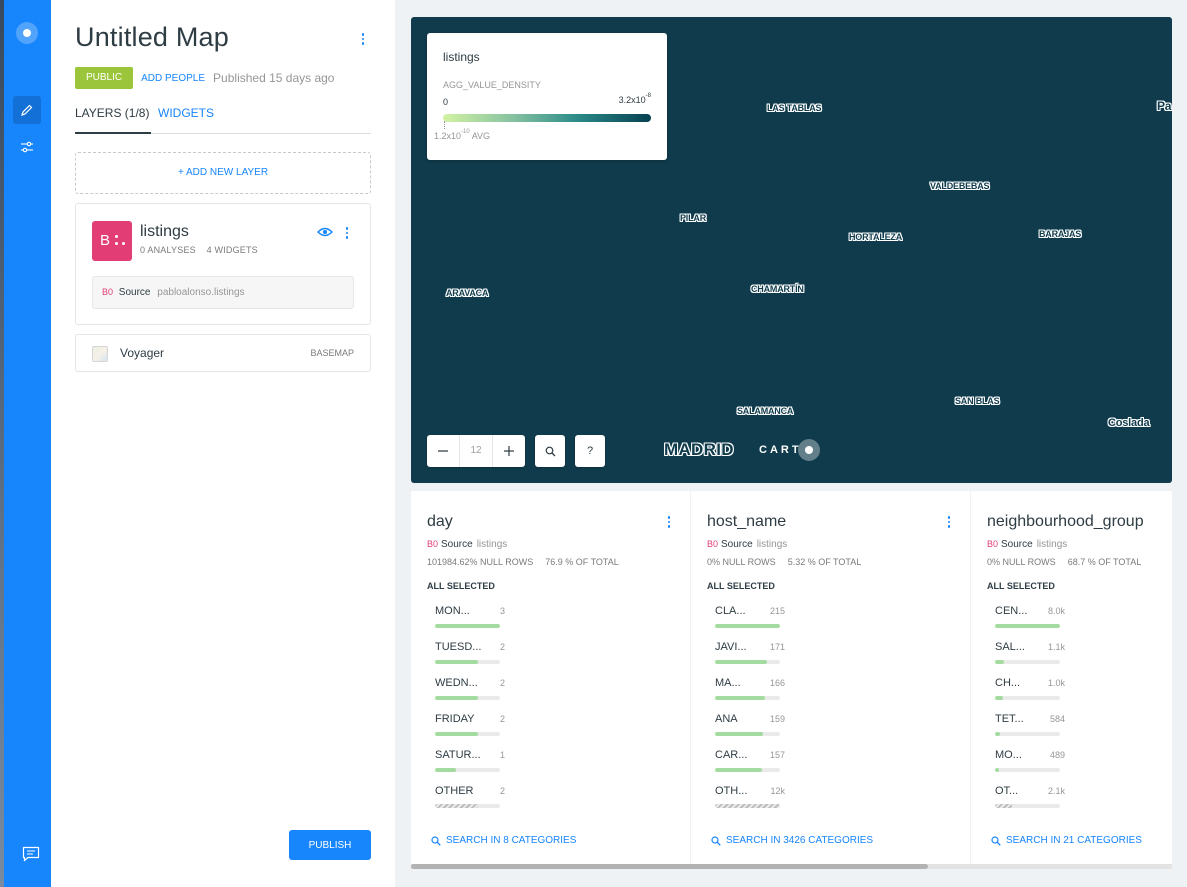 The height and width of the screenshot is (887, 1187). Describe the element at coordinates (164, 232) in the screenshot. I see `layer-name: listings` at that location.